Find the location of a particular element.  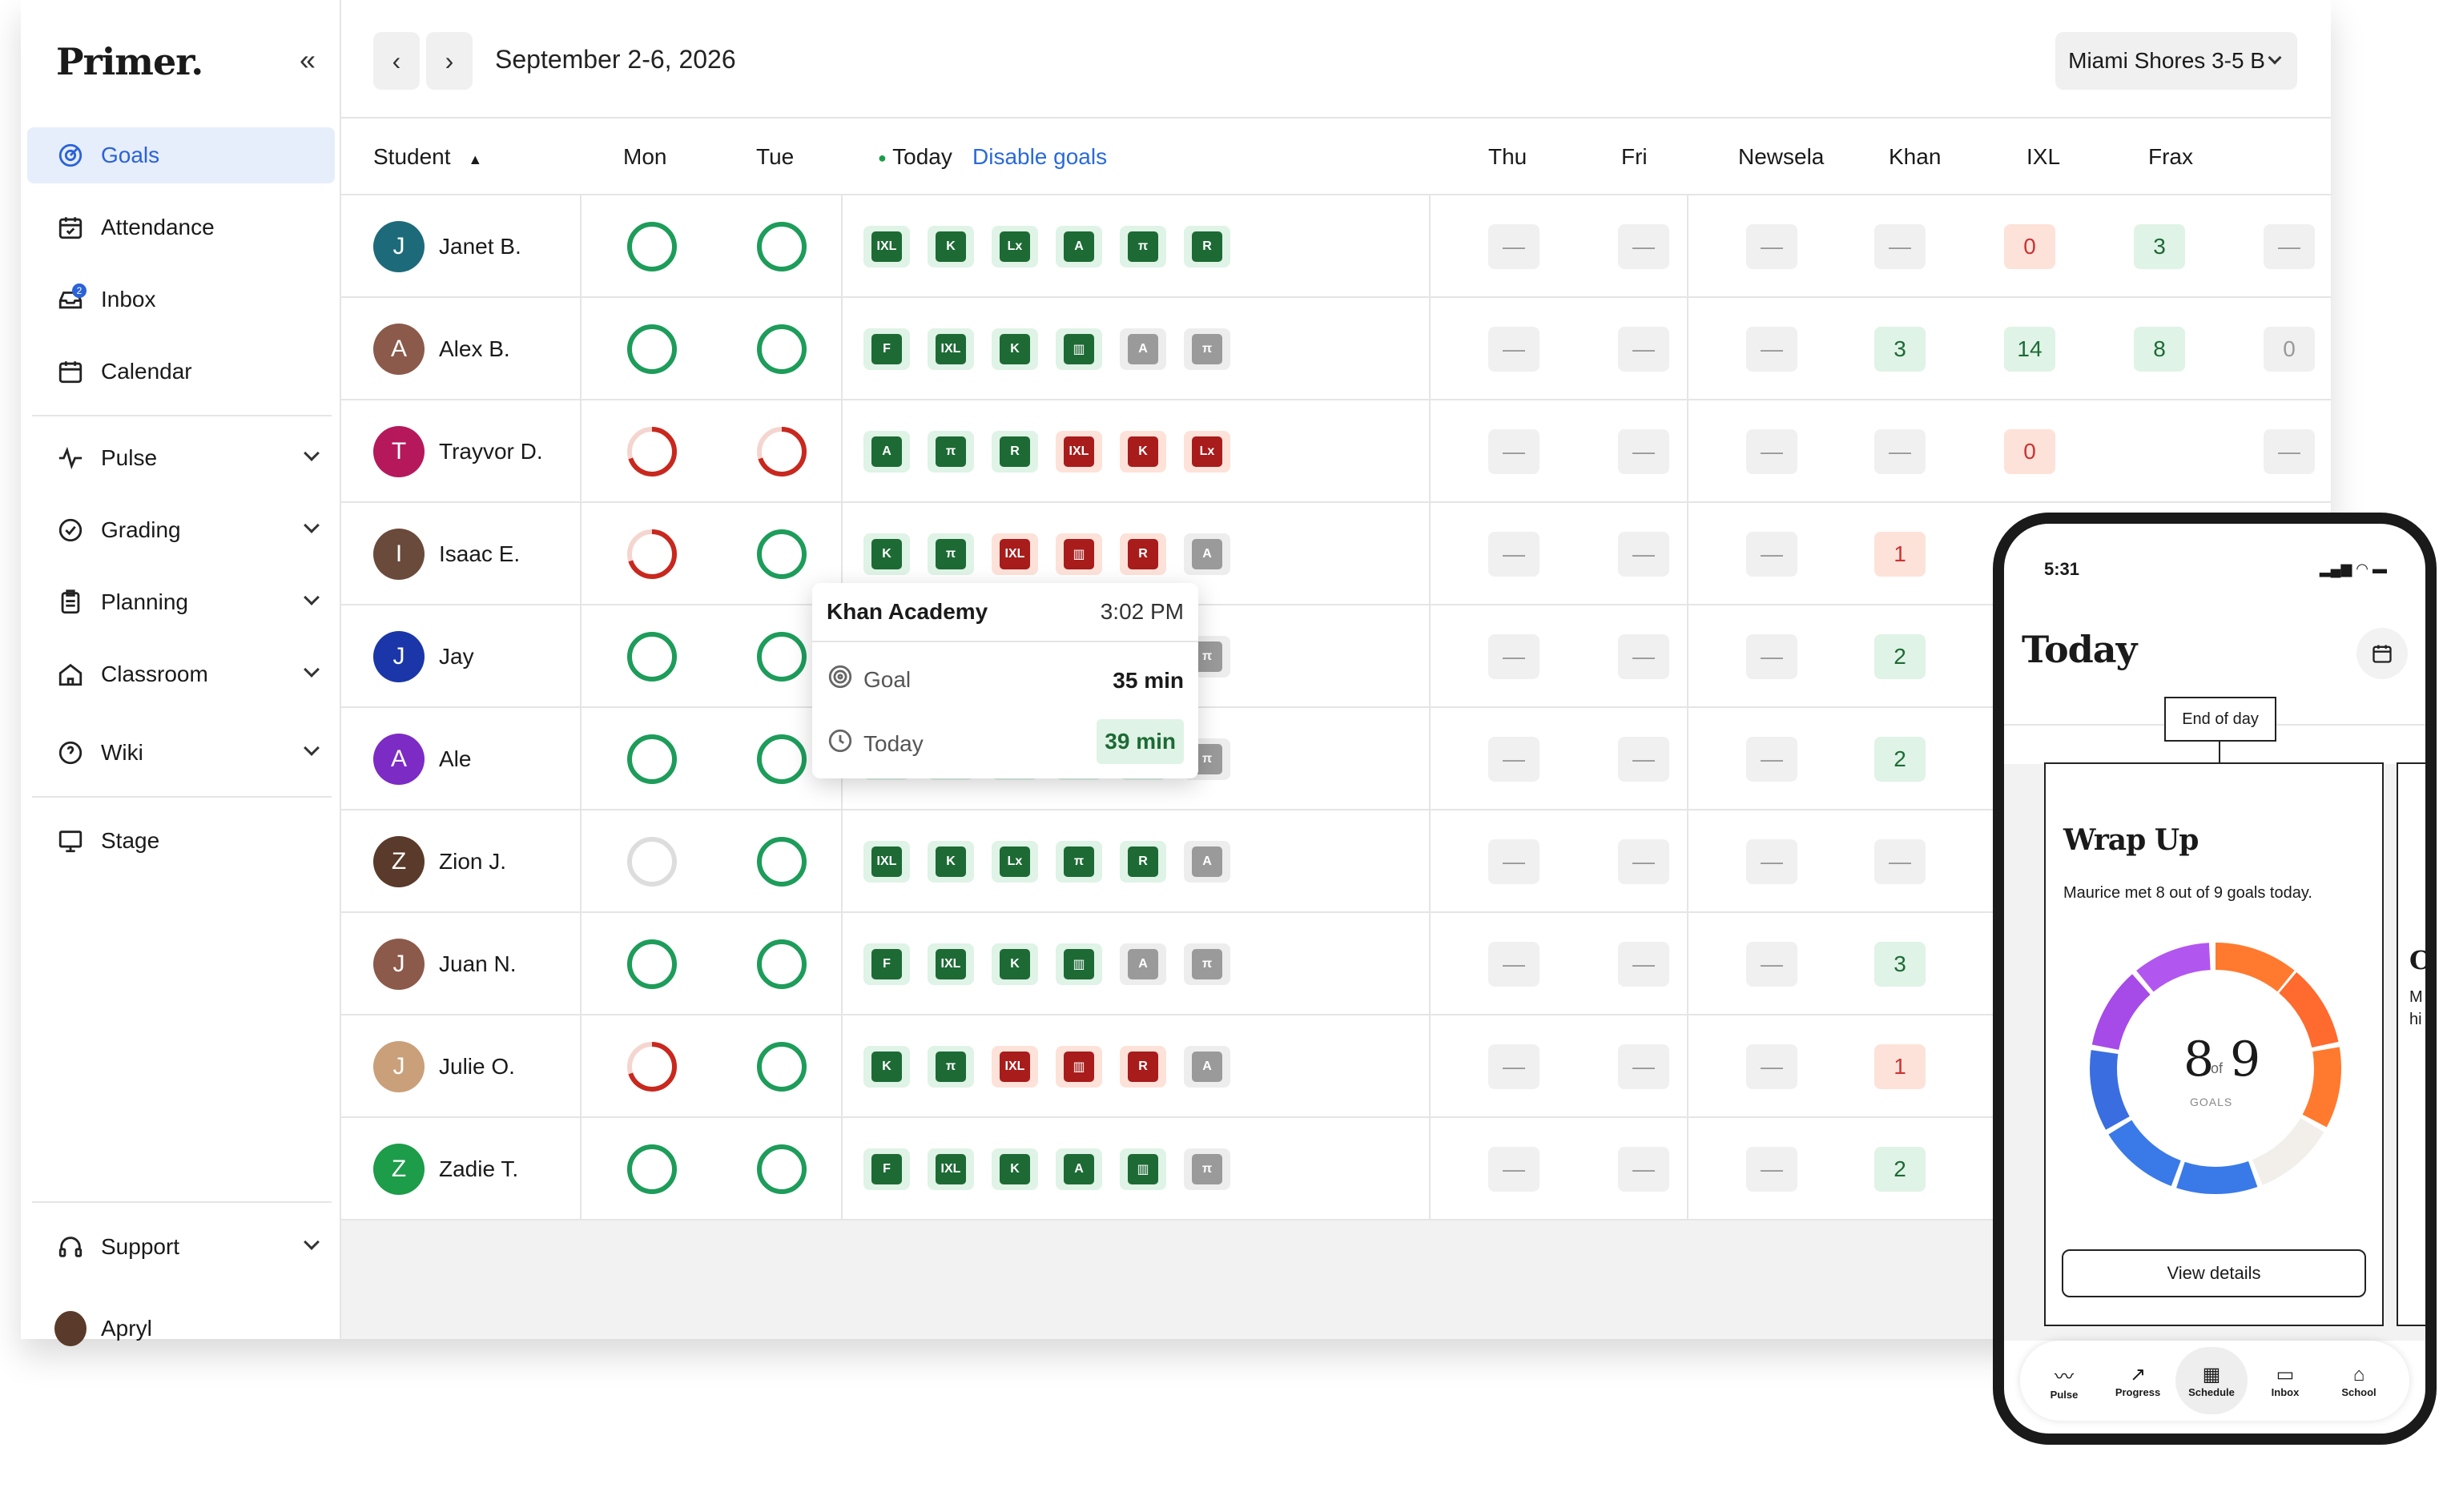

sidebar-item-attendance: Attendance is located at coordinates (181, 227).